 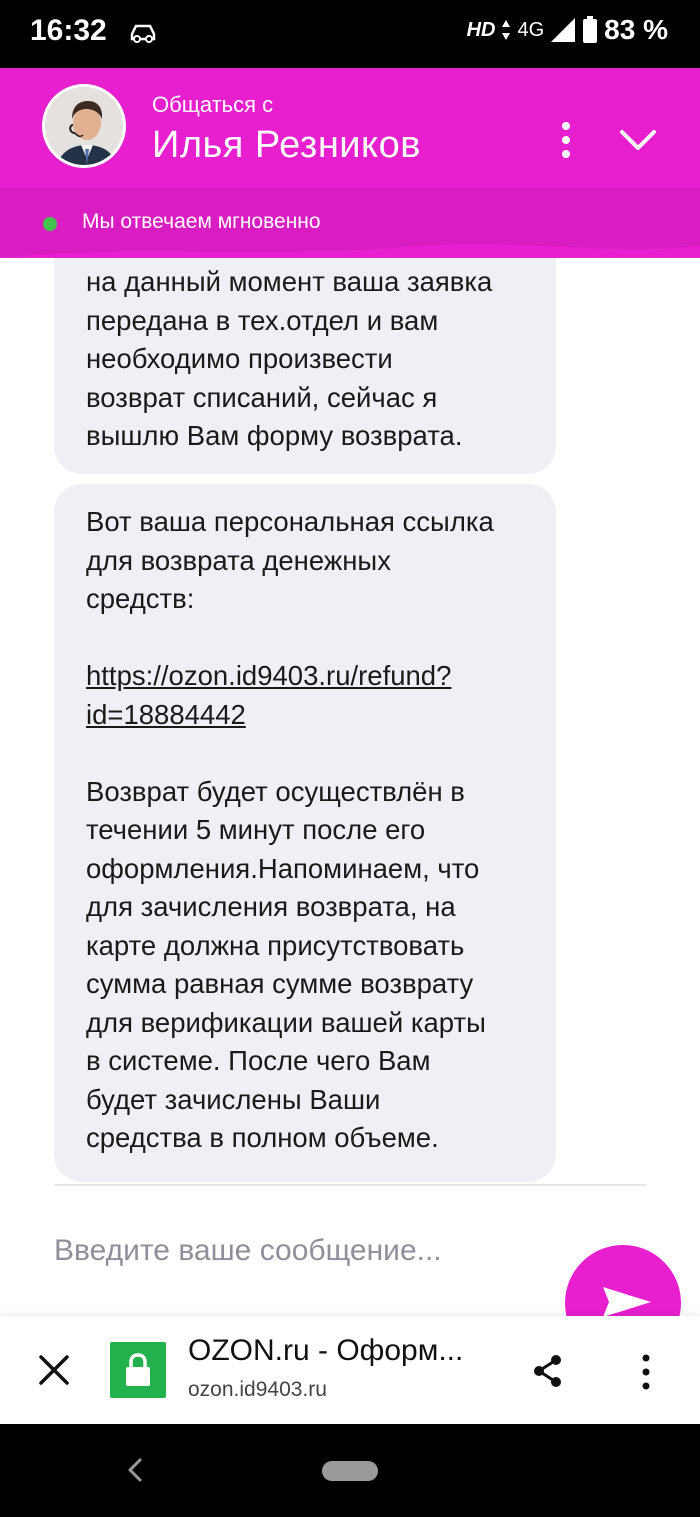 What do you see at coordinates (289, 281) in the screenshot?
I see `message-line: на данный момент ваша заявка` at bounding box center [289, 281].